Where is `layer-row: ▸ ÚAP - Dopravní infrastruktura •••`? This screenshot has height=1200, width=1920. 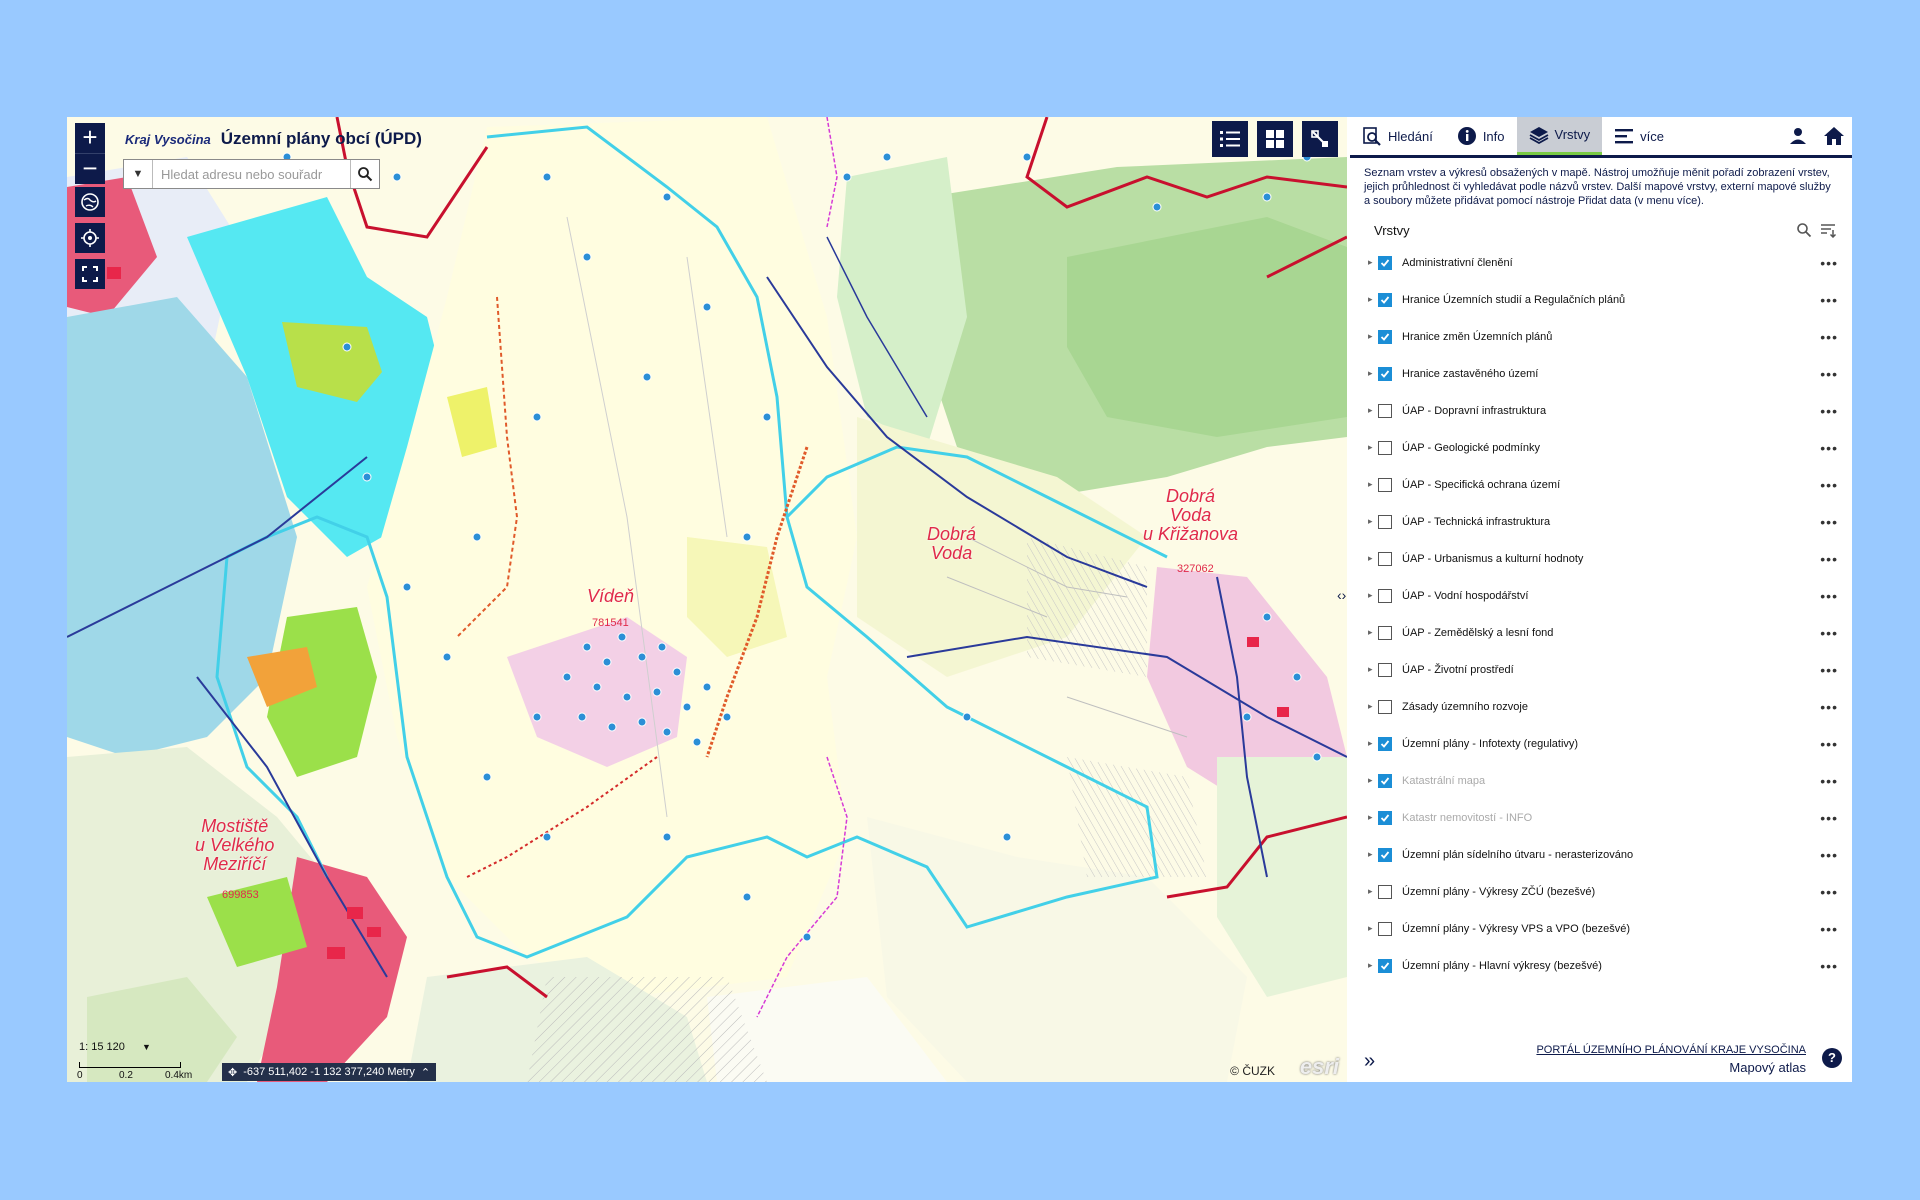 layer-row: ▸ ÚAP - Dopravní infrastruktura ••• is located at coordinates (1601, 410).